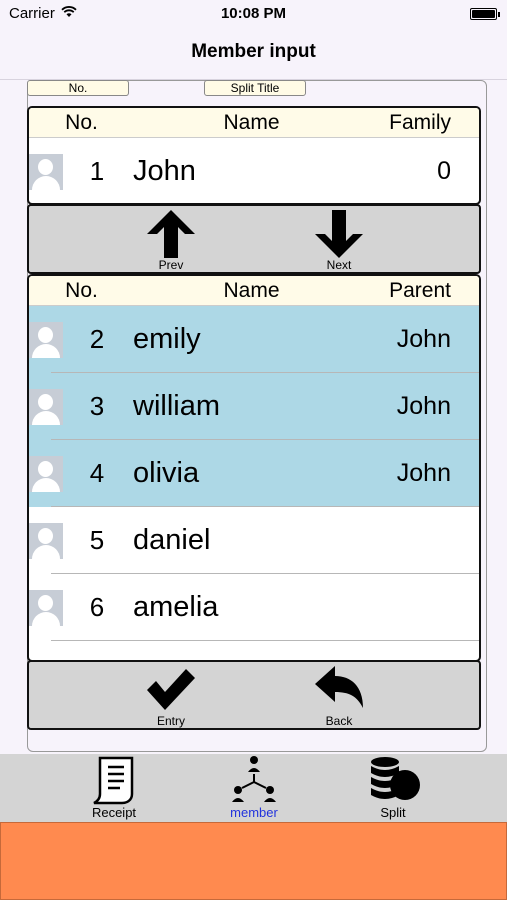 This screenshot has width=507, height=900. I want to click on action-toolbar: Entry Back, so click(254, 695).